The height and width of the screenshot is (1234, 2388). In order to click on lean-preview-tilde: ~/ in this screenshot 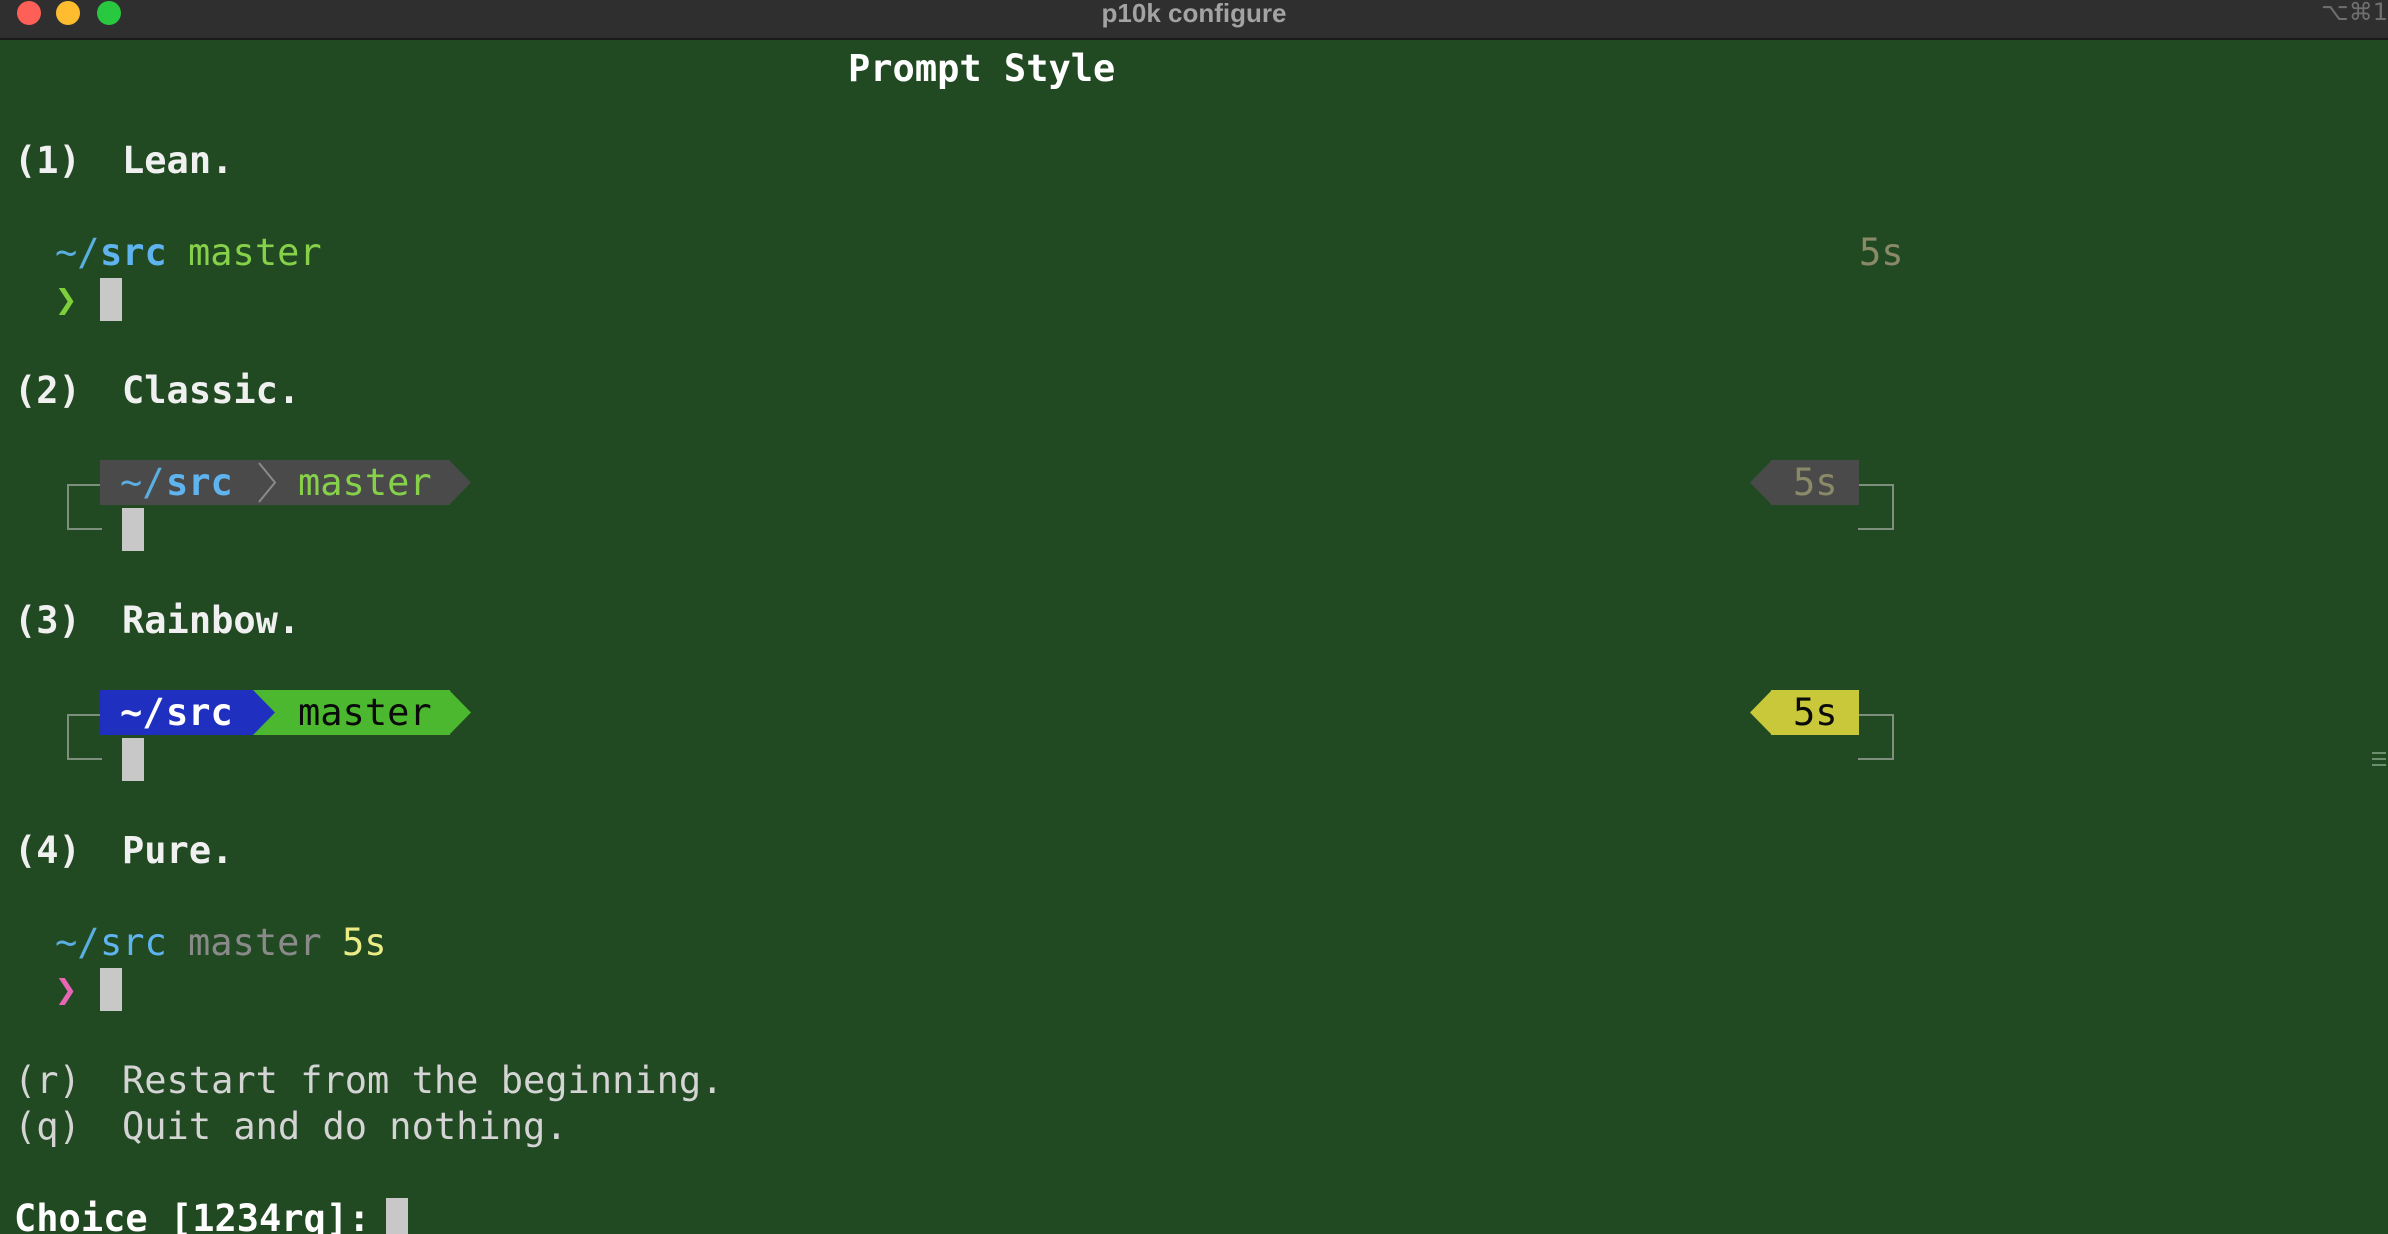, I will do `click(77, 252)`.